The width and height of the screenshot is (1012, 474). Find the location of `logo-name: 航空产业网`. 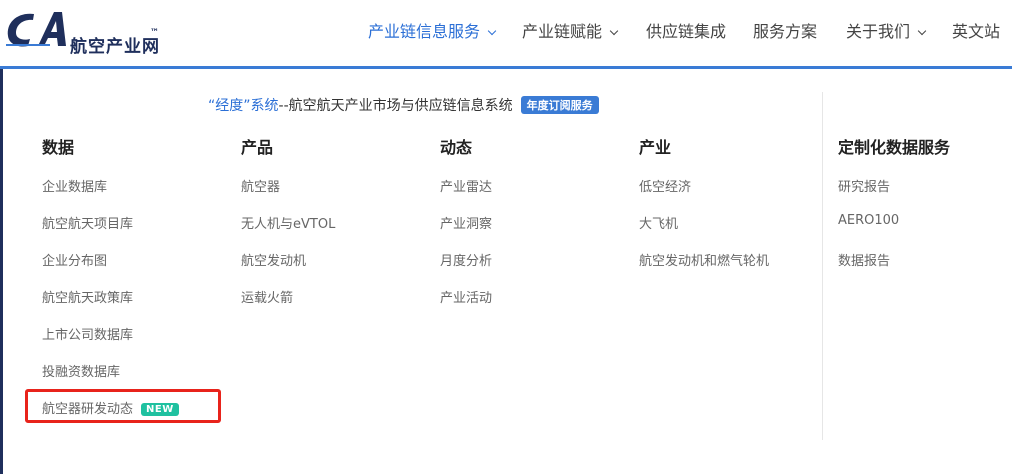

logo-name: 航空产业网 is located at coordinates (115, 47).